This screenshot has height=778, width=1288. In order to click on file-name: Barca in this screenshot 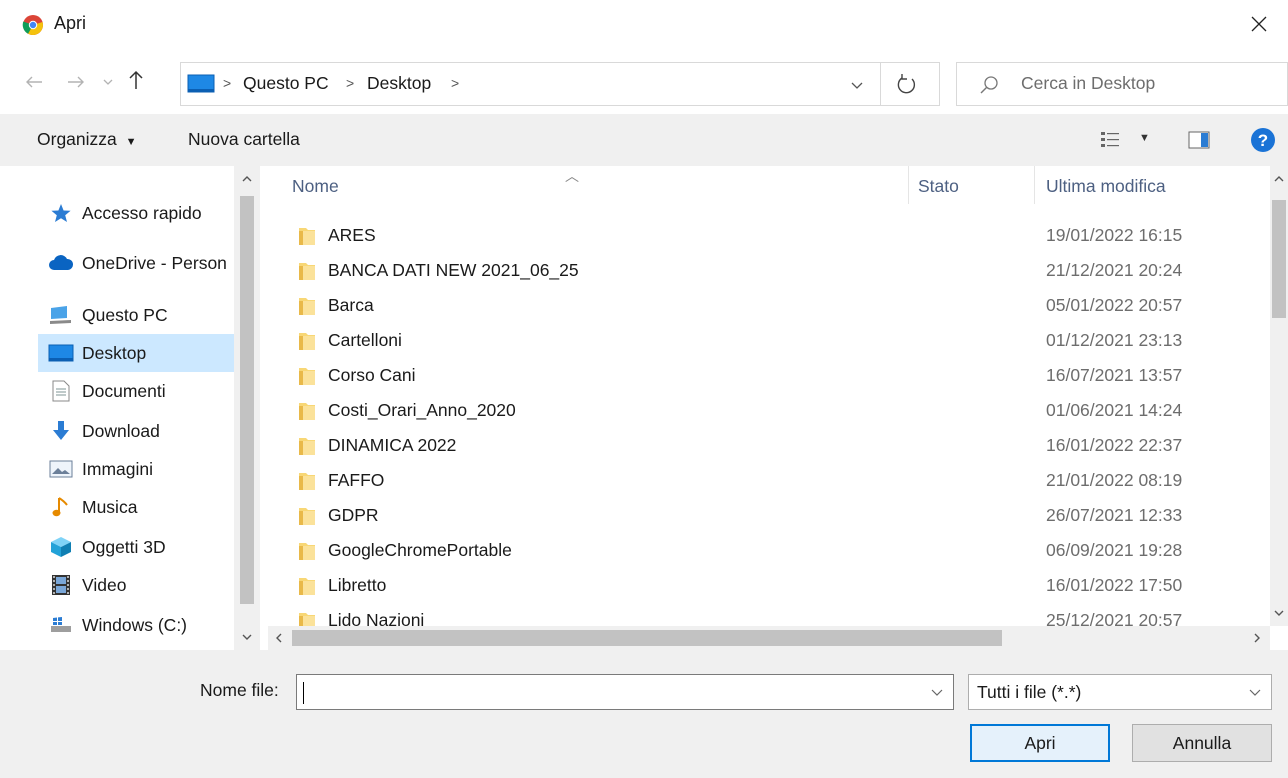, I will do `click(351, 305)`.